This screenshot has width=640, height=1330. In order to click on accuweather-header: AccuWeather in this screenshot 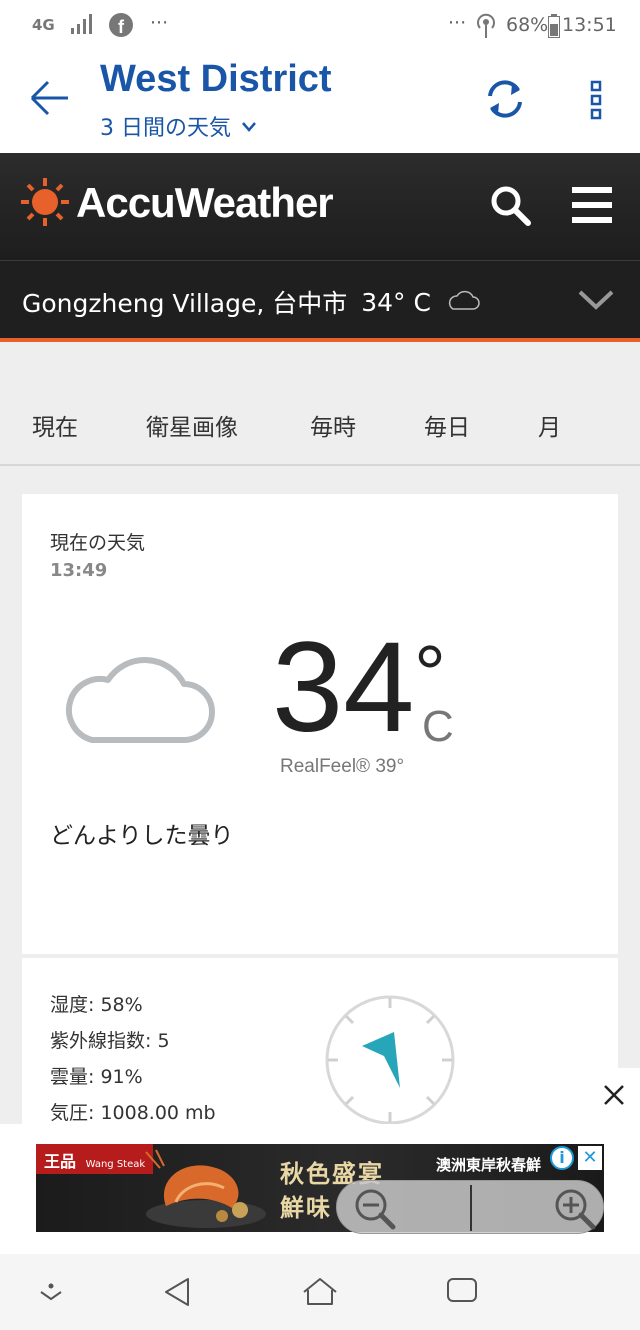, I will do `click(320, 206)`.